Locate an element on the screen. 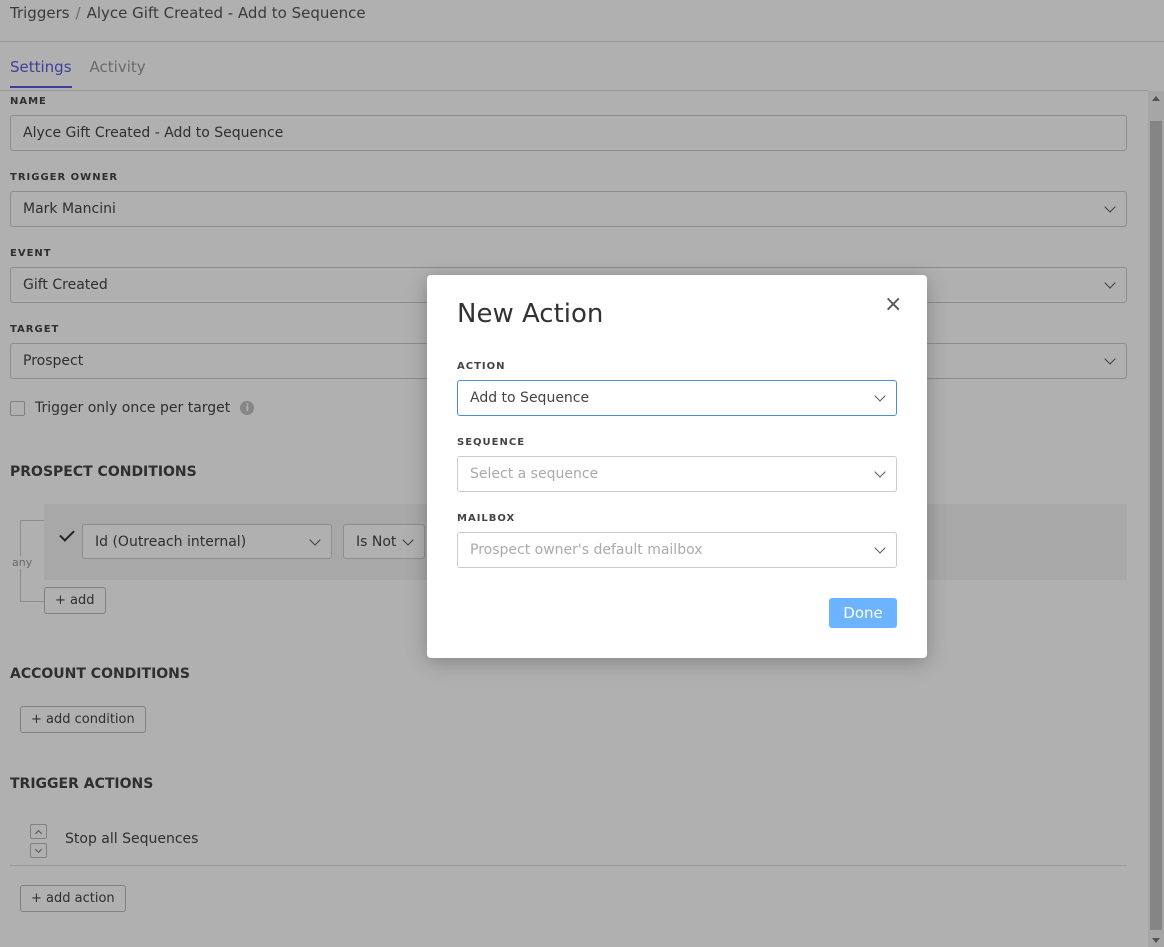 The height and width of the screenshot is (947, 1164). mailbox-select: Prospect owner's default mailbox is located at coordinates (677, 550).